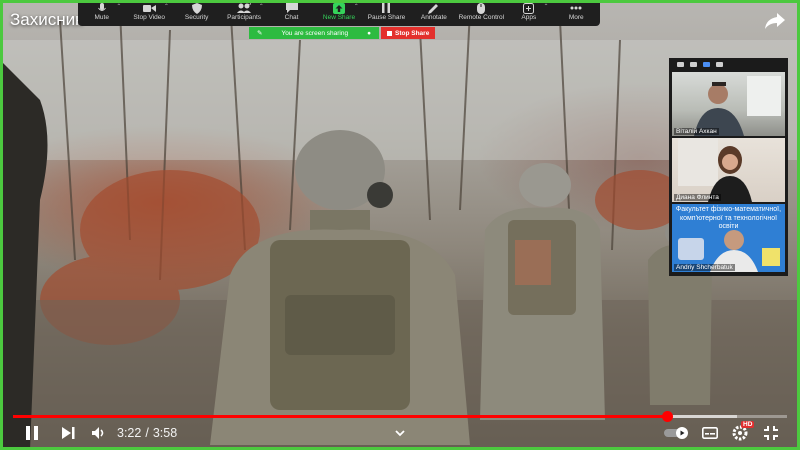 Image resolution: width=800 pixels, height=450 pixels. I want to click on fullscreen-exit-icon, so click(771, 433).